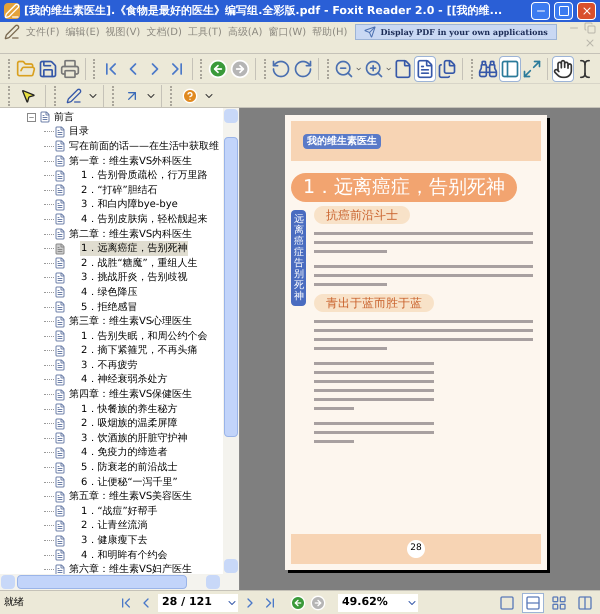 Image resolution: width=600 pixels, height=614 pixels. Describe the element at coordinates (109, 292) in the screenshot. I see `tree-item: 4．绿色降压` at that location.